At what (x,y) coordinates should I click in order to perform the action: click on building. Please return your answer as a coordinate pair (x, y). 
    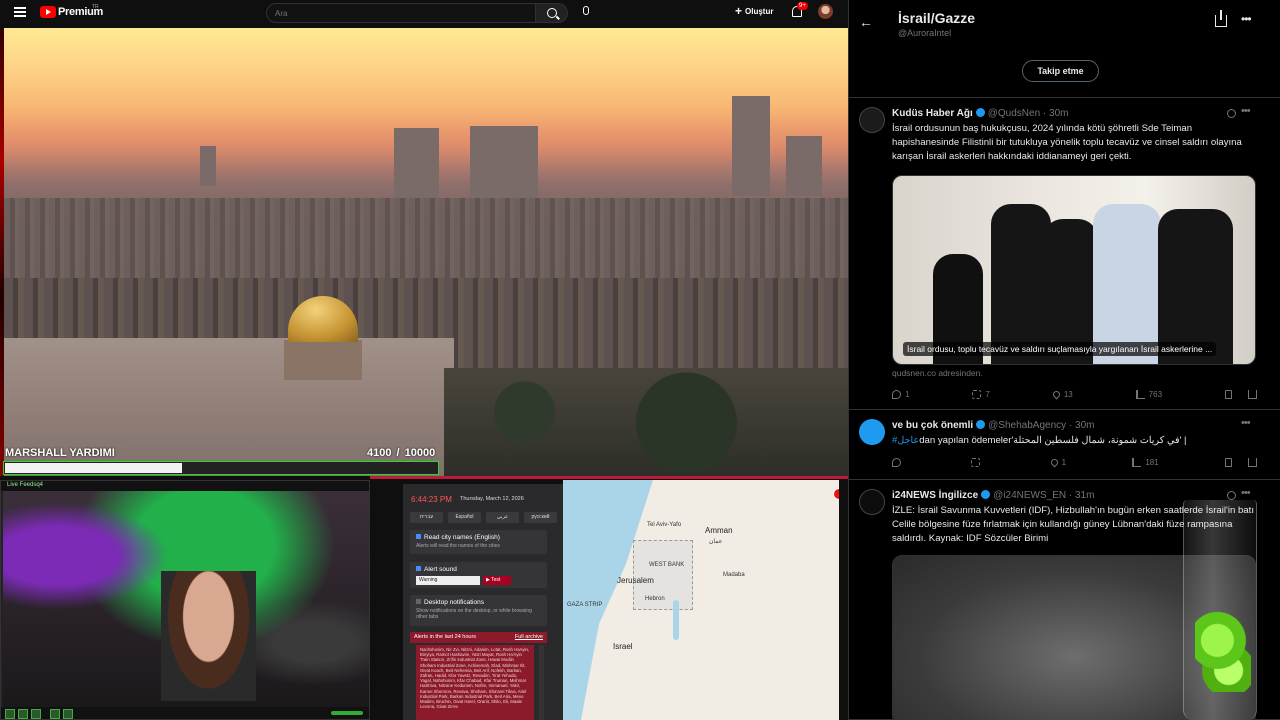
    Looking at the image, I should click on (804, 166).